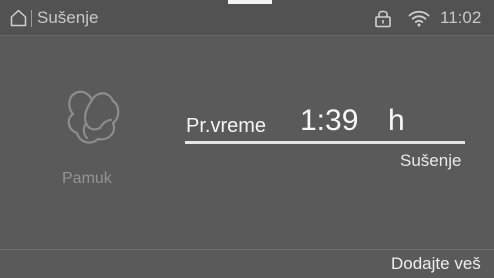 This screenshot has height=278, width=494. I want to click on status-bar: Sušenje 11:02, so click(247, 18).